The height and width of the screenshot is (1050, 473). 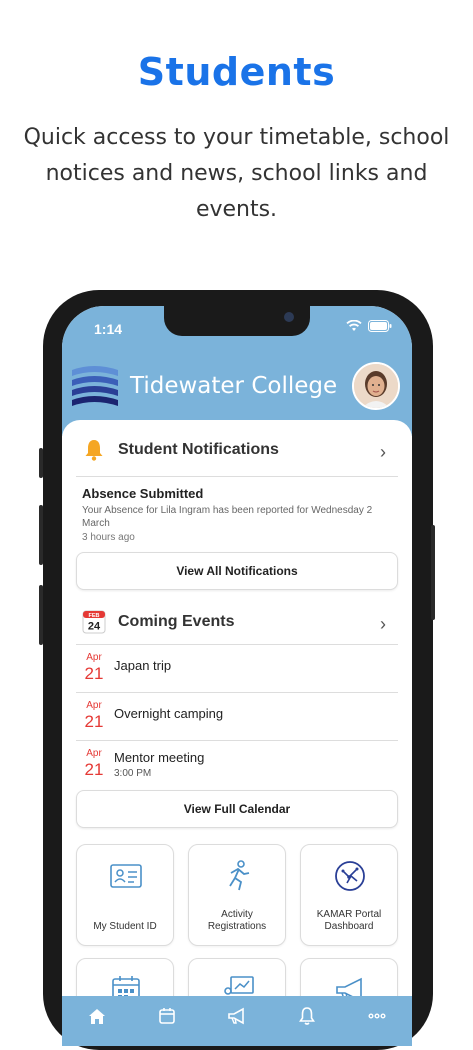 What do you see at coordinates (133, 773) in the screenshot?
I see `event-time: 3:00 PM` at bounding box center [133, 773].